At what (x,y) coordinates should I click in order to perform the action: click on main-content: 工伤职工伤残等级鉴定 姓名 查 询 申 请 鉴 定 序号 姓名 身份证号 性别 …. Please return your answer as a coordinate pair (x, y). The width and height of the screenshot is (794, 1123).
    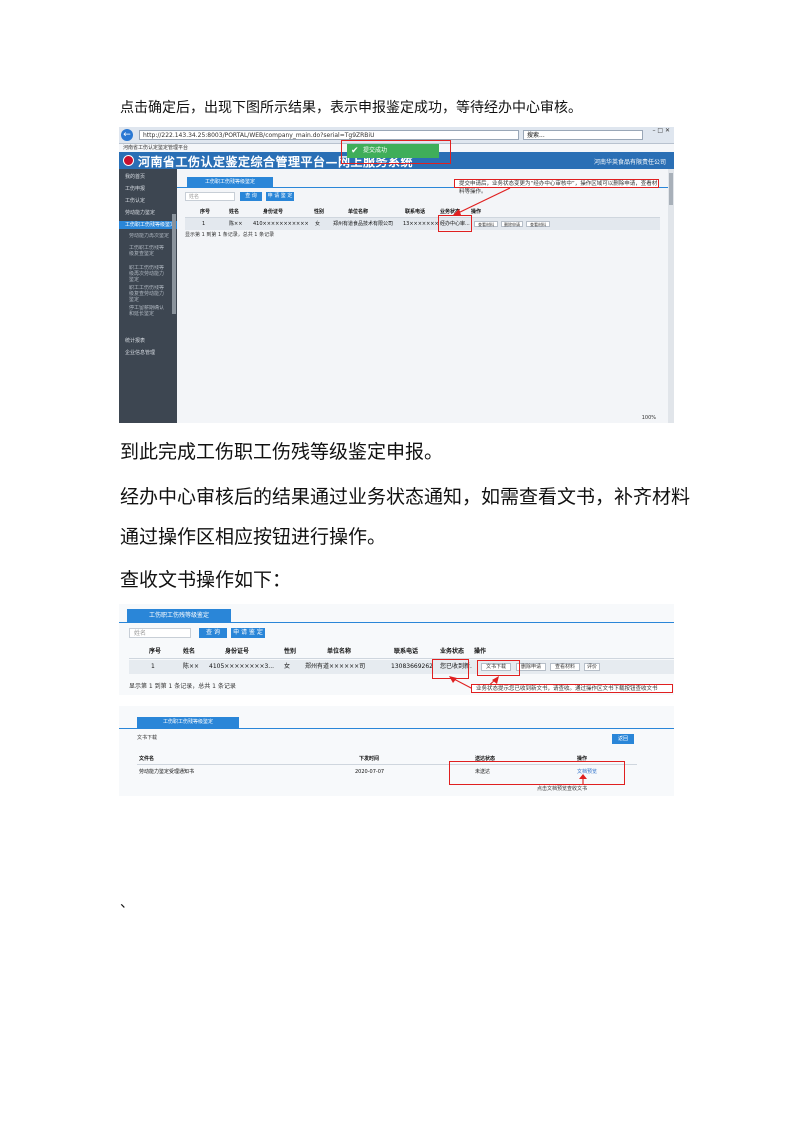
    Looking at the image, I should click on (422, 296).